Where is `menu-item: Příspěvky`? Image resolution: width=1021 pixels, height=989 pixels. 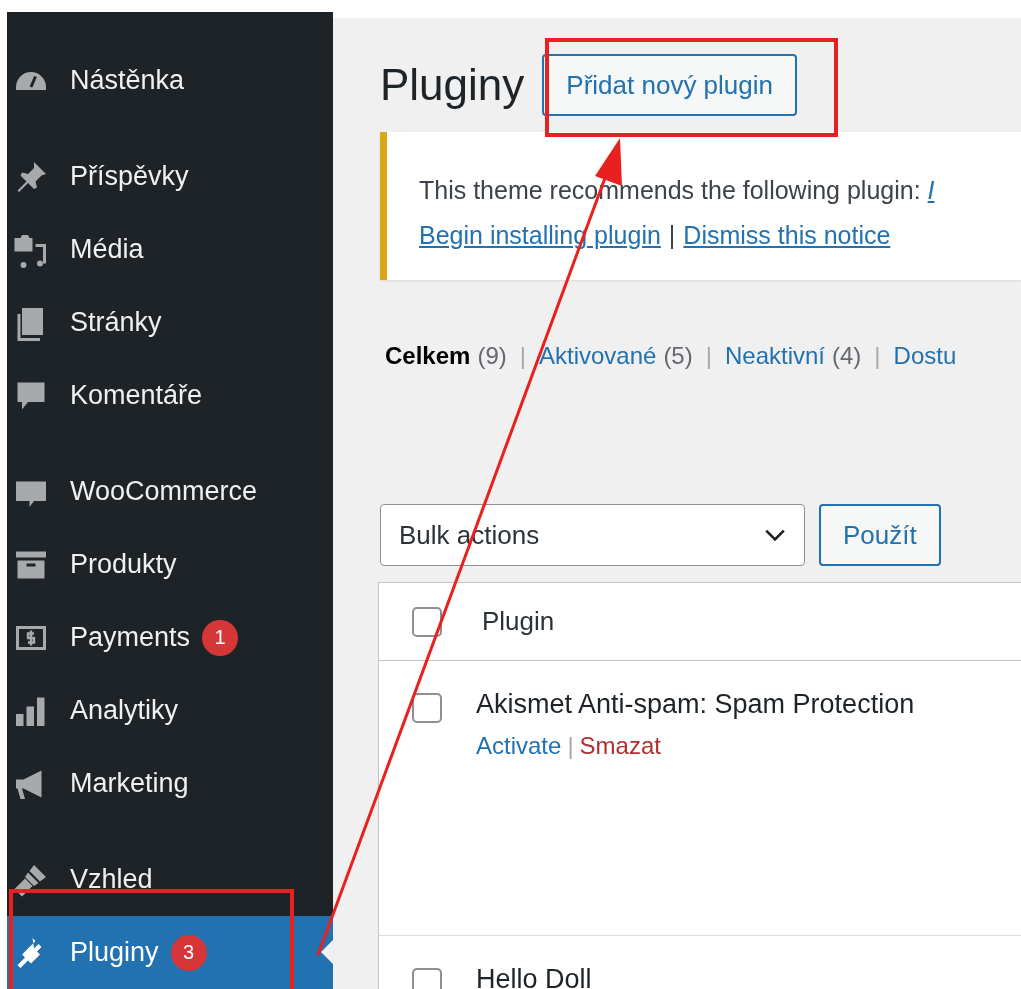 menu-item: Příspěvky is located at coordinates (170, 176).